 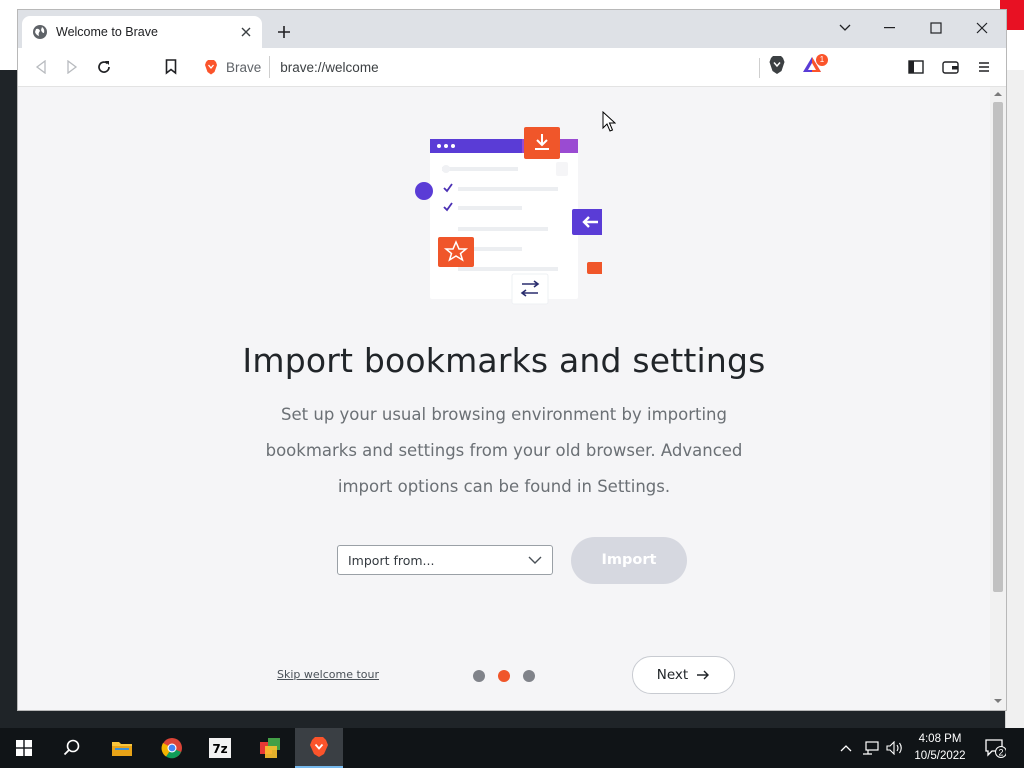 I want to click on import-button: Import, so click(x=629, y=560).